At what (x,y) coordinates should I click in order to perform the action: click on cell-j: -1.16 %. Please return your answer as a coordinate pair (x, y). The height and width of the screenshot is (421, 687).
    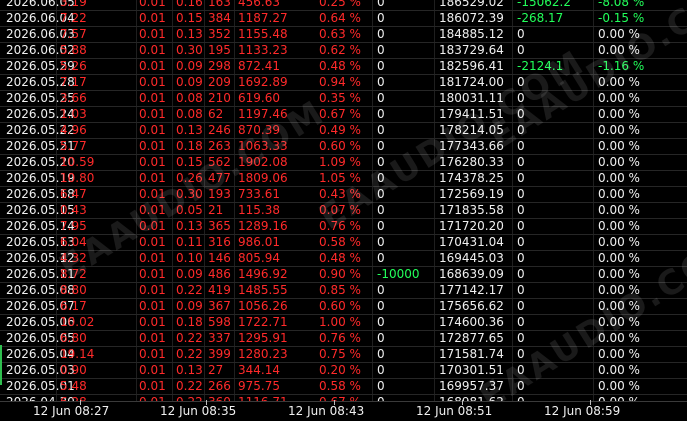
    Looking at the image, I should click on (621, 66).